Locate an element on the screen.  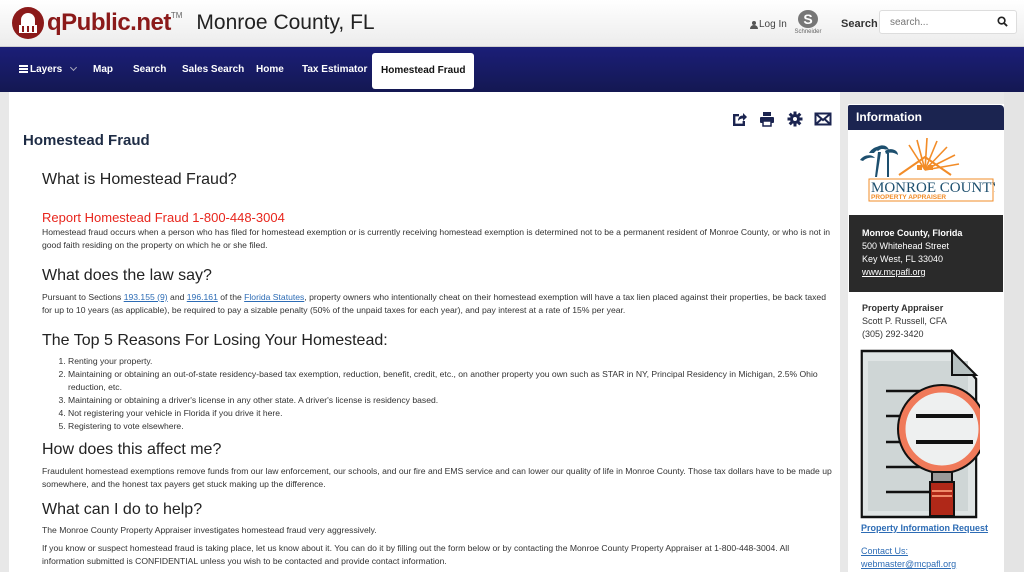
schneider-logo: S Schneider is located at coordinates (808, 24).